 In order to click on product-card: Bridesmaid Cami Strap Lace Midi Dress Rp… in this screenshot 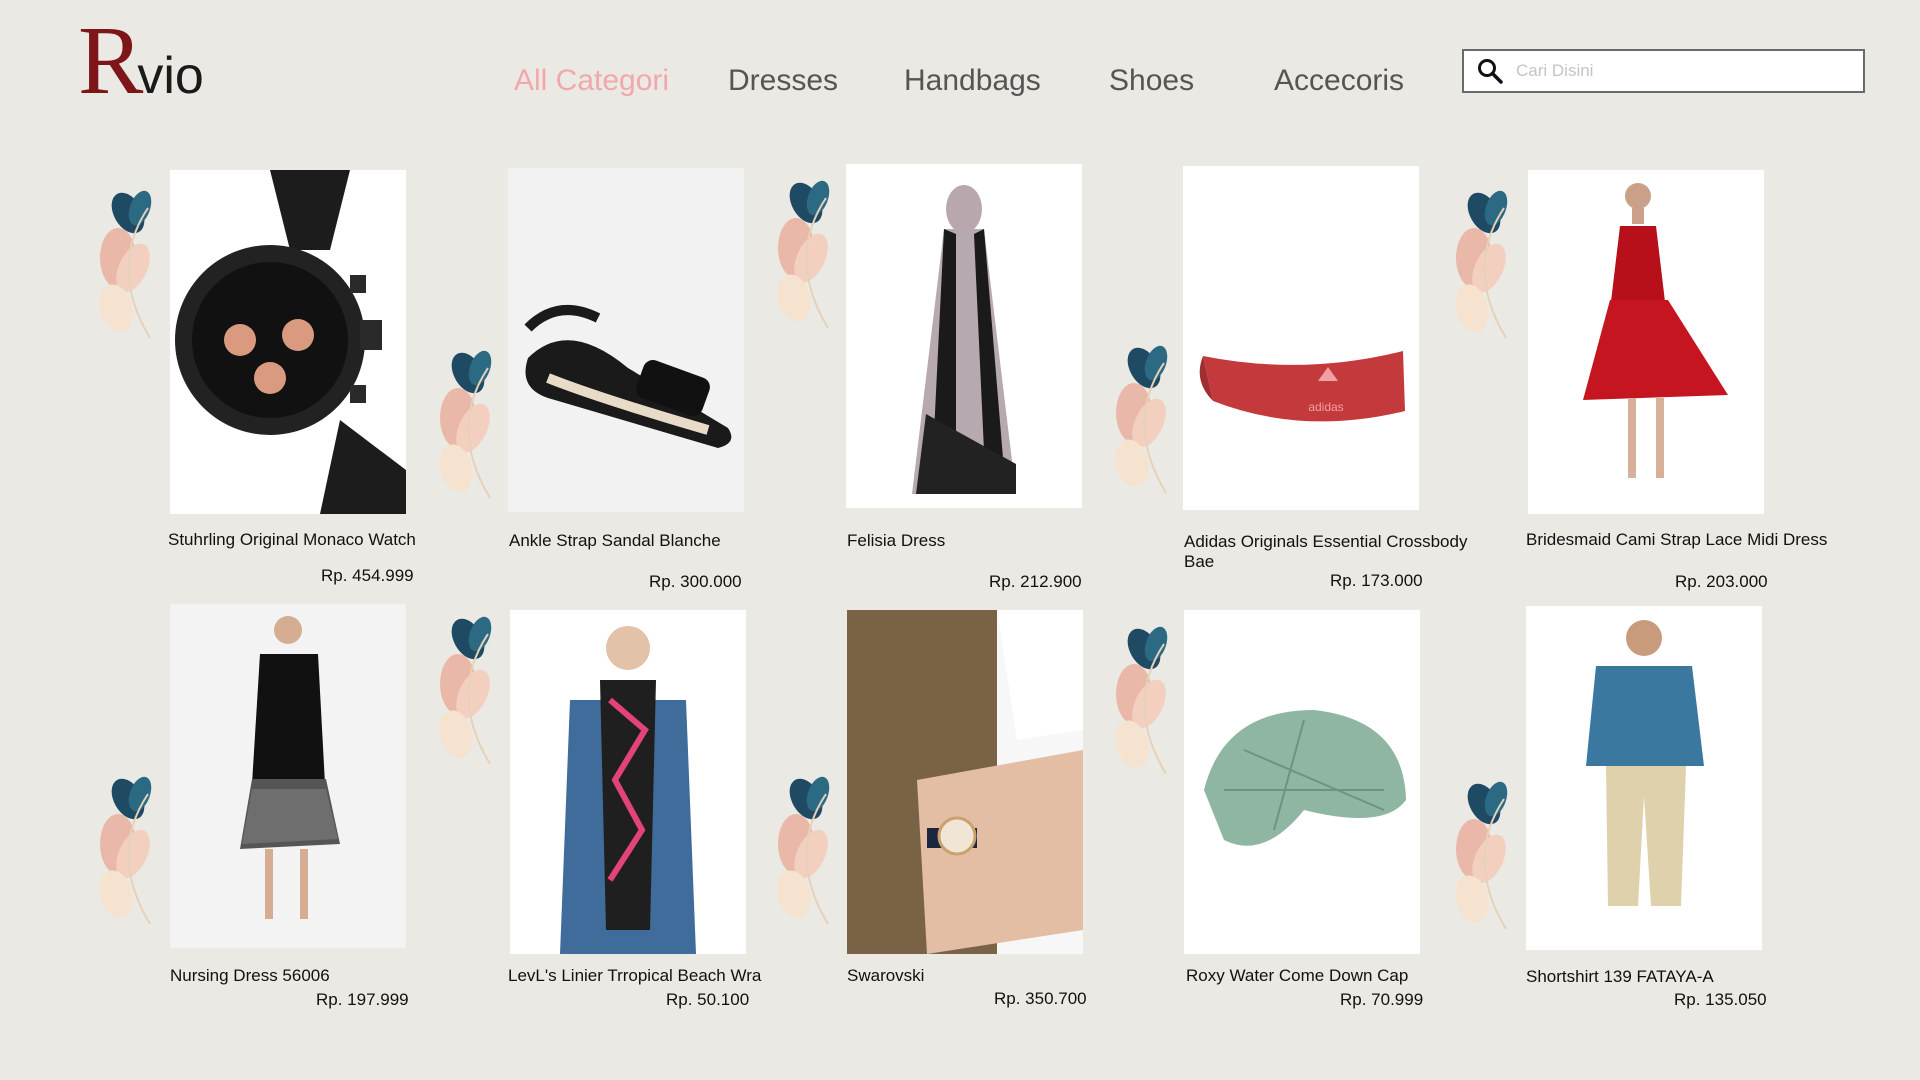, I will do `click(1638, 388)`.